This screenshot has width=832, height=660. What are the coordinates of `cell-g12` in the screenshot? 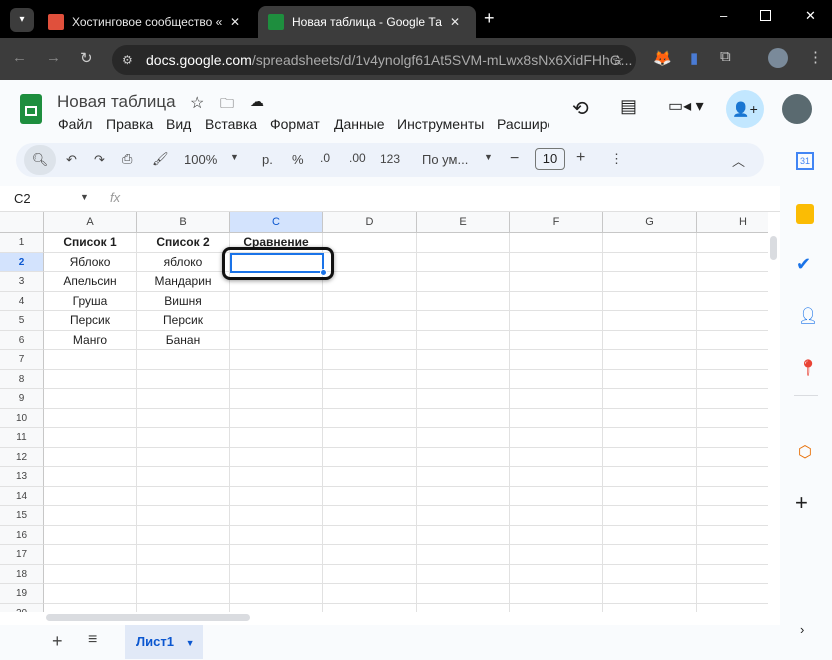 It's located at (650, 457).